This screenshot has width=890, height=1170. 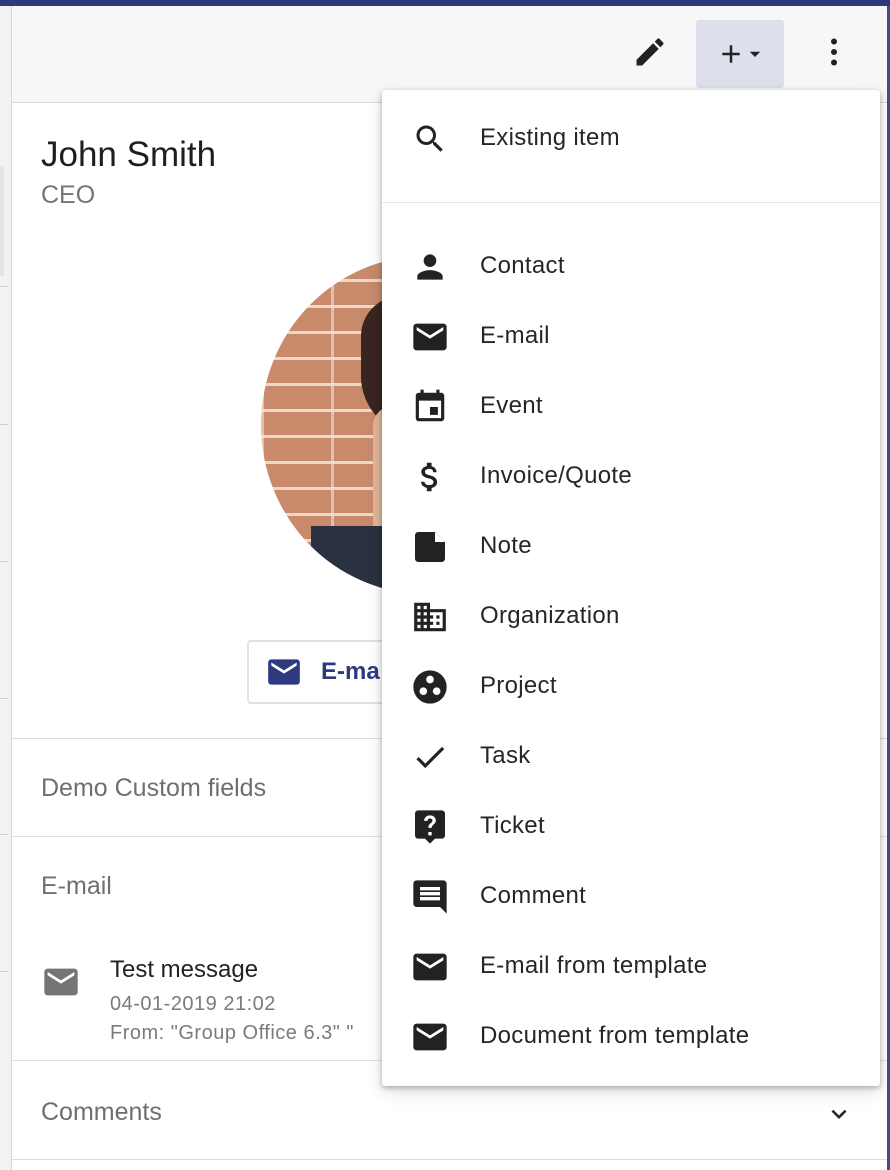 I want to click on menu-item-label: Invoice/Quote, so click(x=556, y=475).